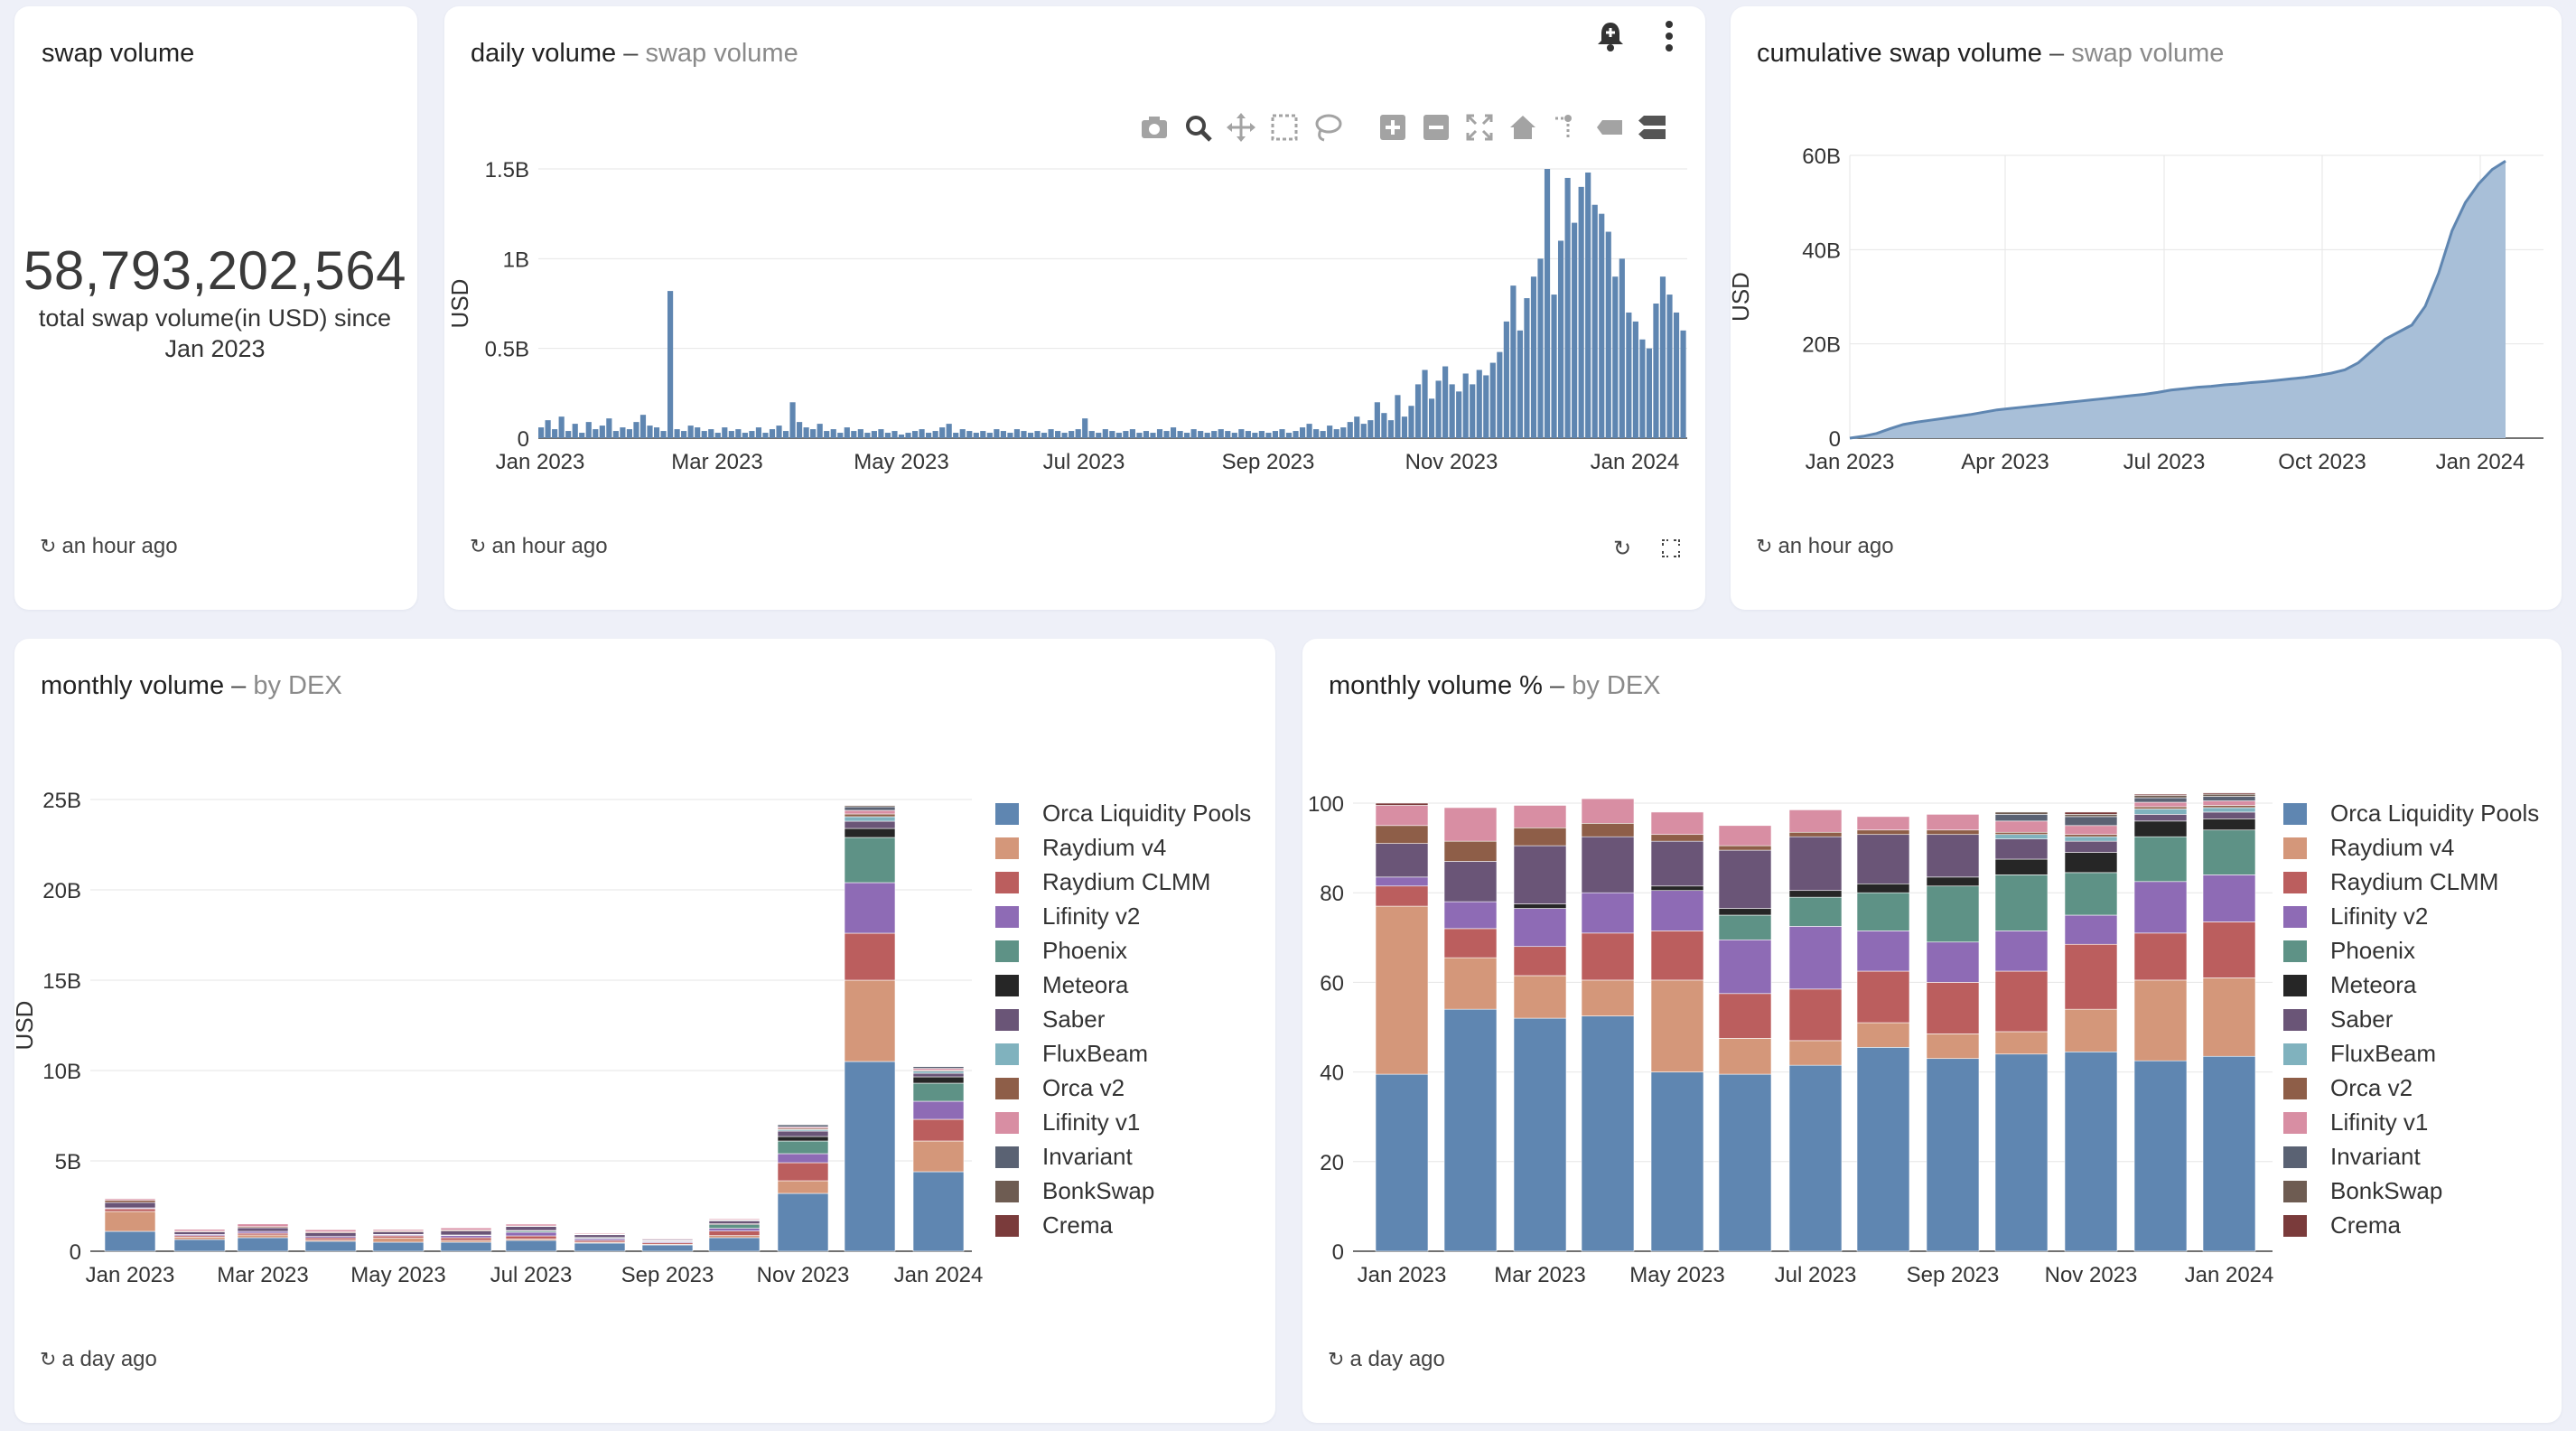 The width and height of the screenshot is (2576, 1431). Describe the element at coordinates (2392, 847) in the screenshot. I see `legend-label: Raydium v4` at that location.